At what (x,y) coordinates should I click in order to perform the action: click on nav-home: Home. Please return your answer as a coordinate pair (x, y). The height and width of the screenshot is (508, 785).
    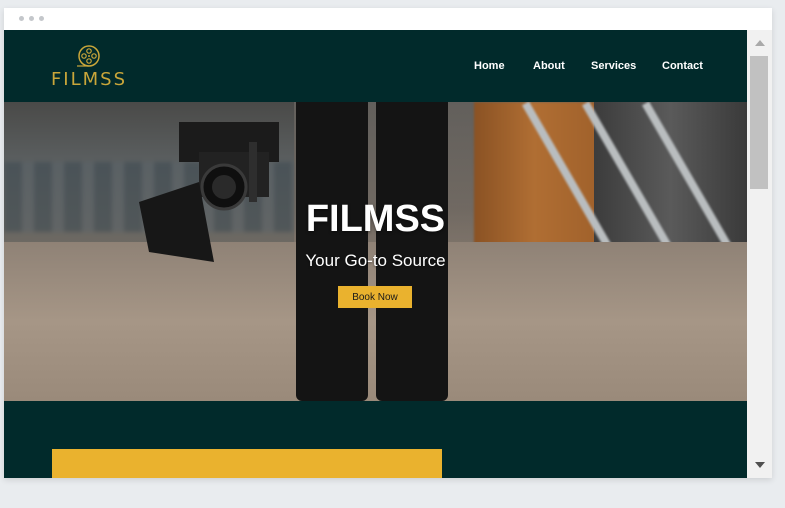
    Looking at the image, I should click on (489, 66).